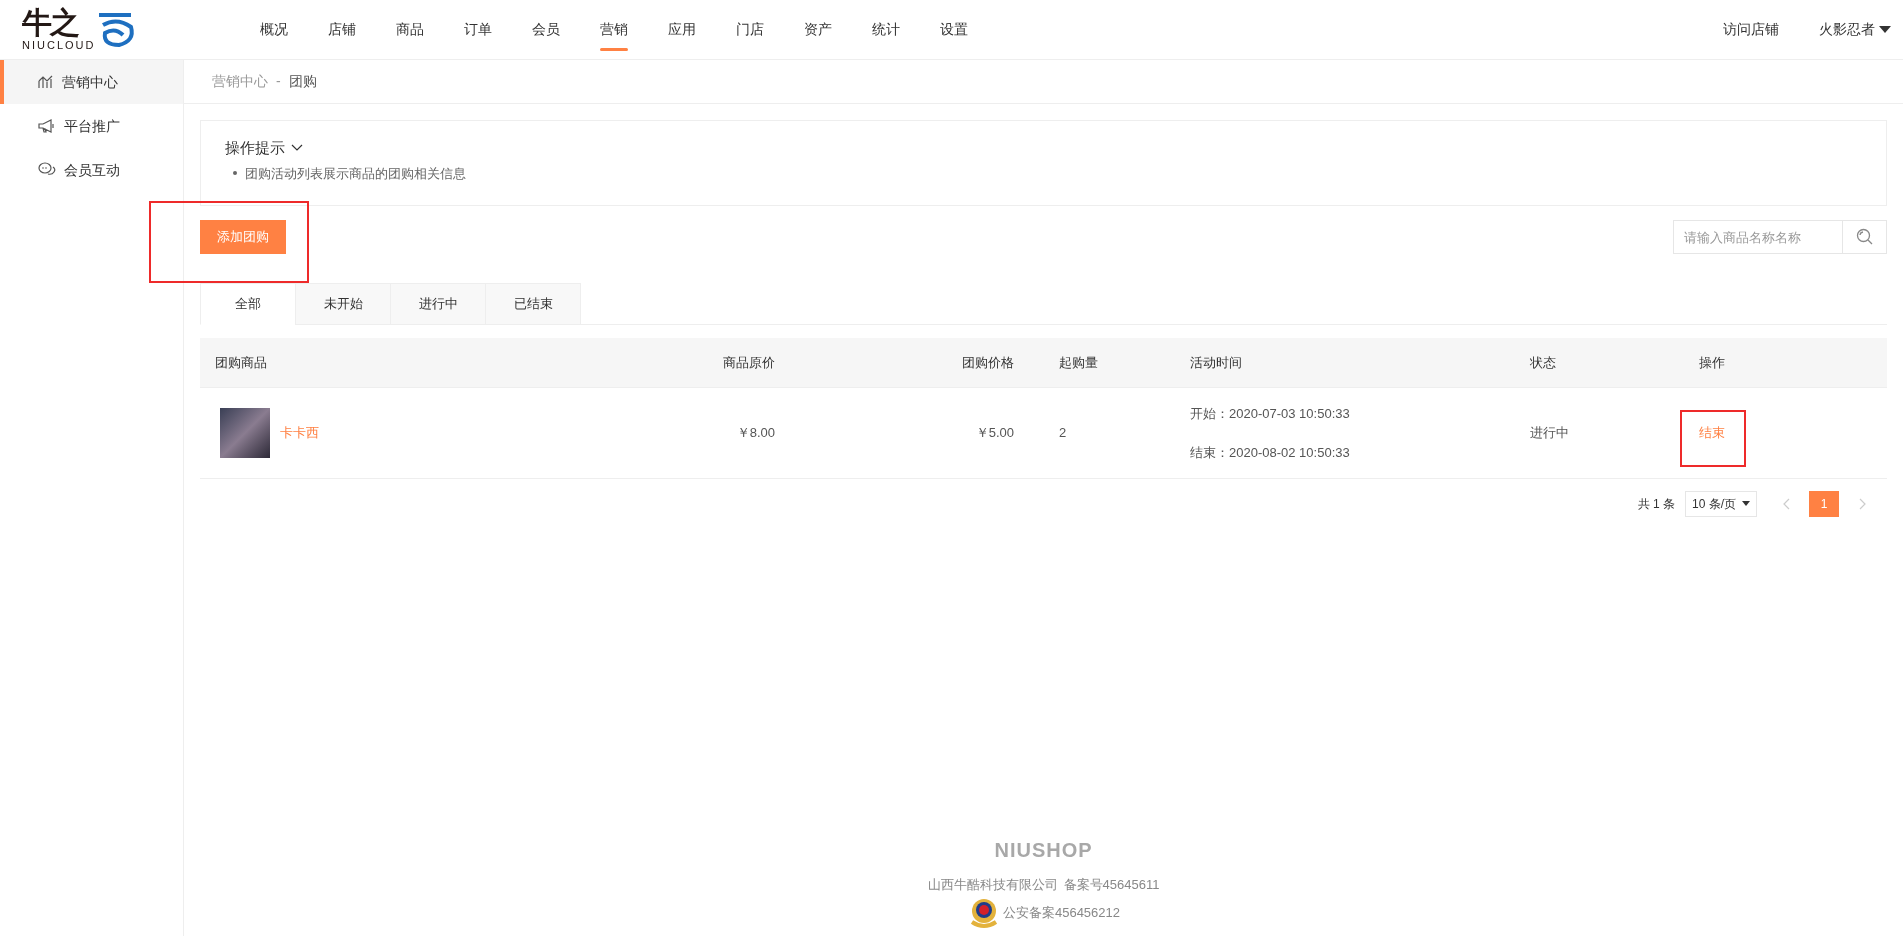 This screenshot has height=936, width=1903. Describe the element at coordinates (755, 433) in the screenshot. I see `table-cell-text: ￥8.00` at that location.